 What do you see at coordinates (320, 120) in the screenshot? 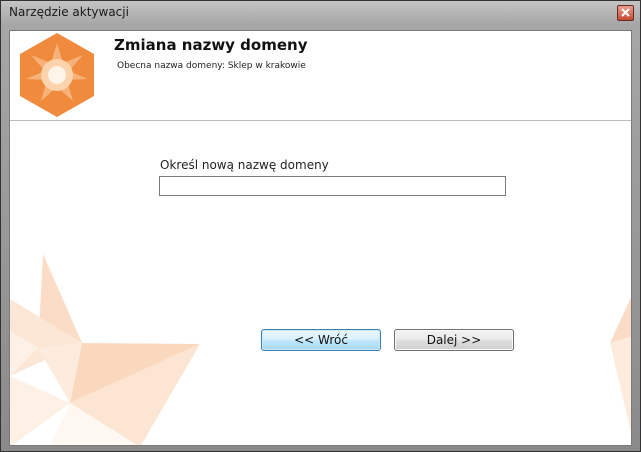
I see `header-divider` at bounding box center [320, 120].